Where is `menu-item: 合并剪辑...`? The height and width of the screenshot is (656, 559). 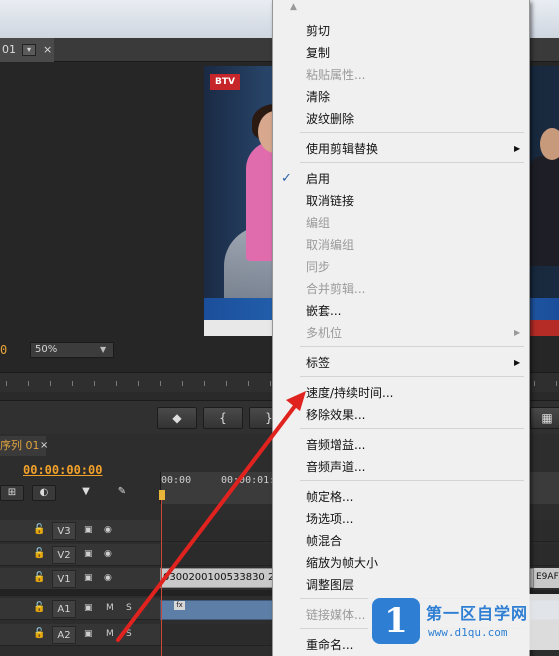
menu-item: 合并剪辑... is located at coordinates (336, 289).